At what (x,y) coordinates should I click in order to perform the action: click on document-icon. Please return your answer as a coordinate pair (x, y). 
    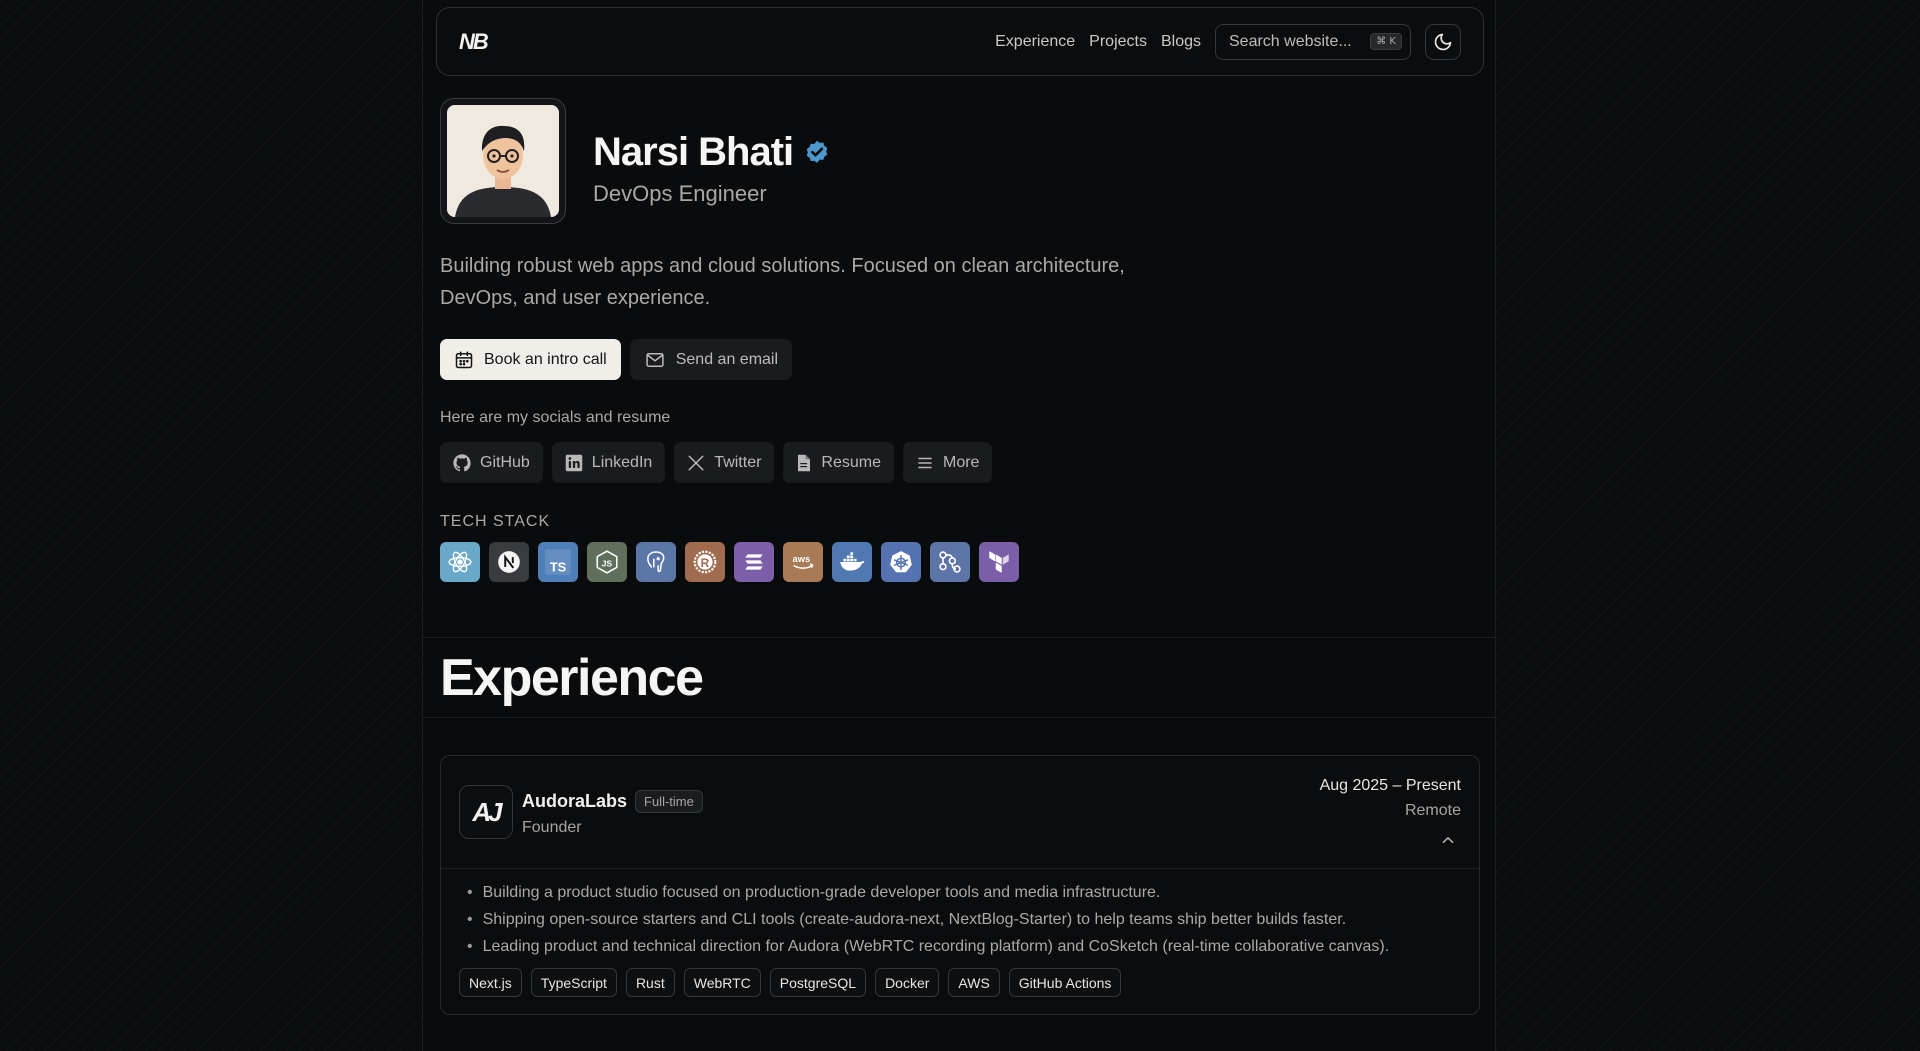
    Looking at the image, I should click on (804, 462).